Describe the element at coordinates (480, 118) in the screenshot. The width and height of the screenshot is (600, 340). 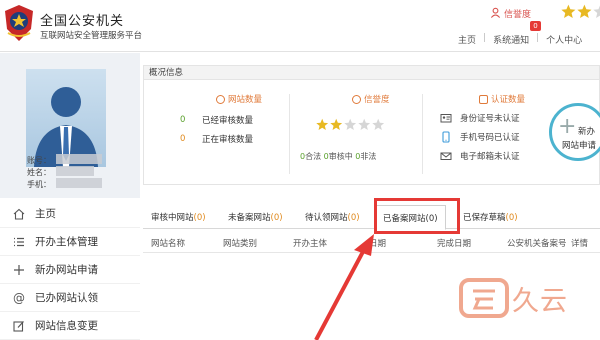
I see `auth-row-id: 身份证号未认证` at that location.